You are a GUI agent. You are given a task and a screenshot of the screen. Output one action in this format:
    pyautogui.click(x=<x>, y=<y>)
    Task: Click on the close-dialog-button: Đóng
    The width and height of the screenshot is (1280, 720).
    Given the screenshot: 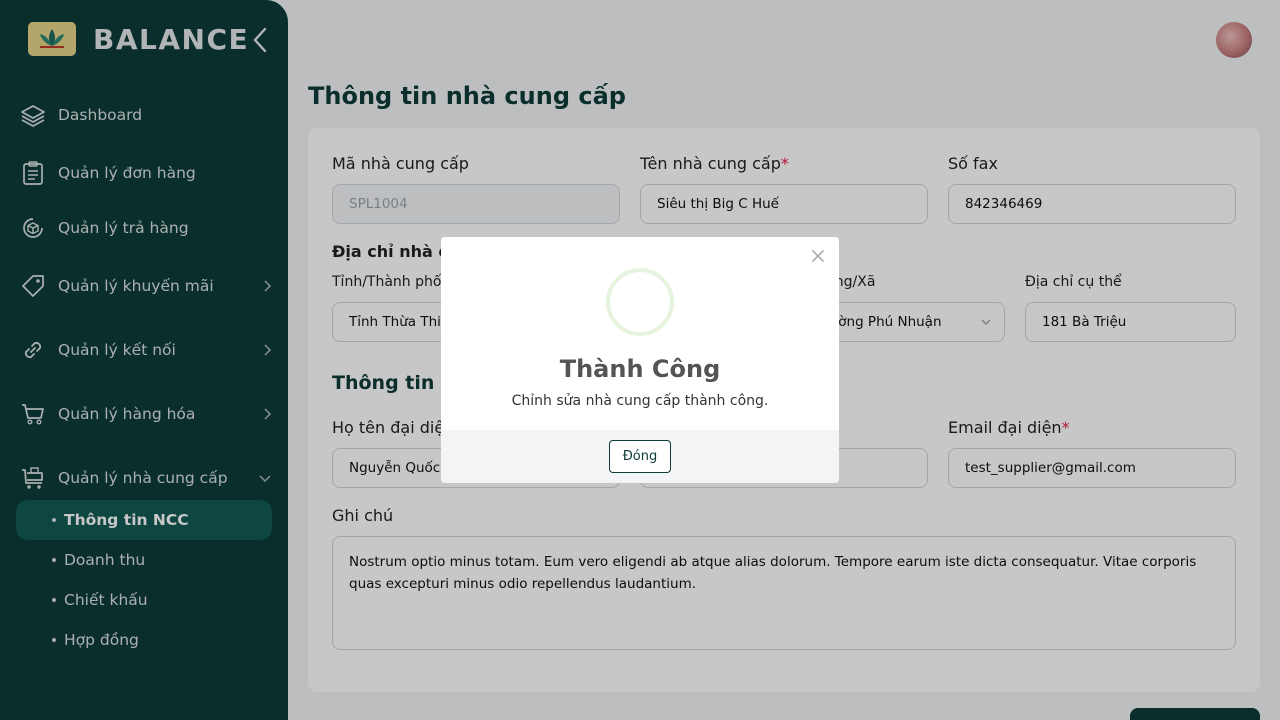 What is the action you would take?
    pyautogui.click(x=640, y=456)
    